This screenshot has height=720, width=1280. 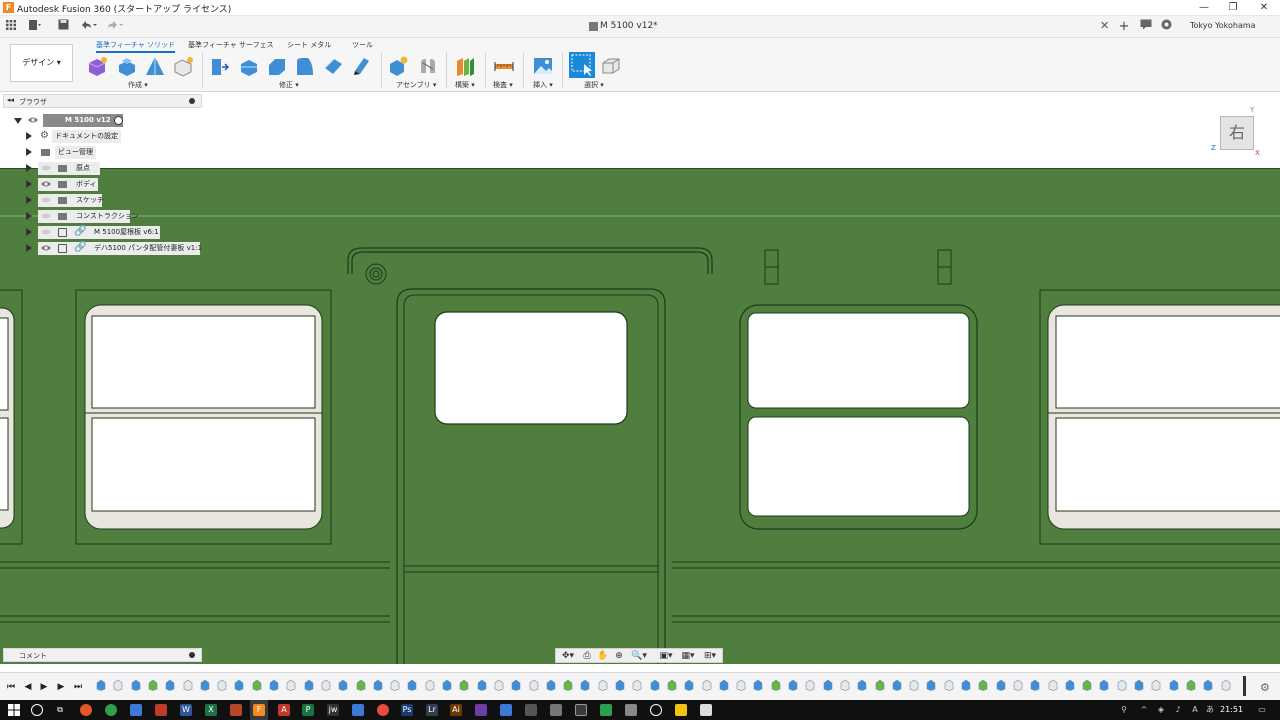 What do you see at coordinates (1166, 27) in the screenshot?
I see `job-status-icon` at bounding box center [1166, 27].